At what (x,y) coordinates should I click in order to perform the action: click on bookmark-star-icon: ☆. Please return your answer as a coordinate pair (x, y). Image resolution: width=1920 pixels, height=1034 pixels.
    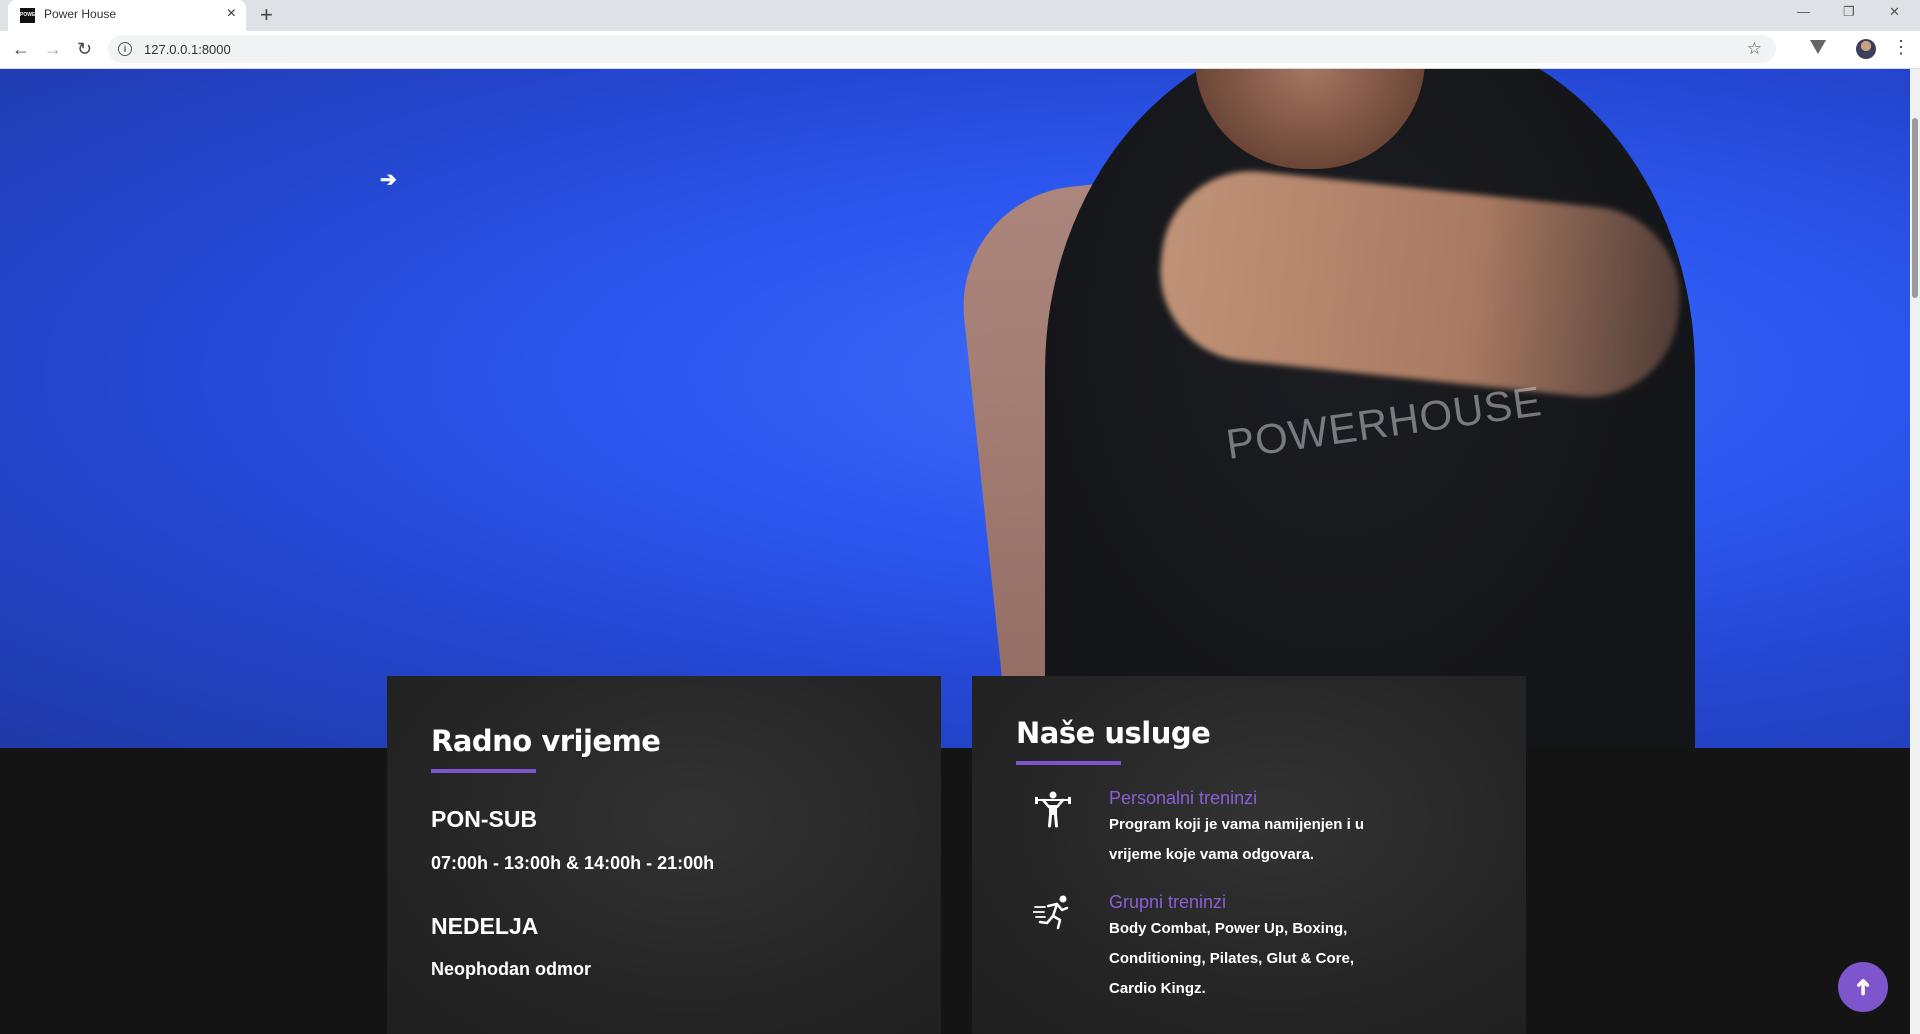
    Looking at the image, I should click on (1754, 49).